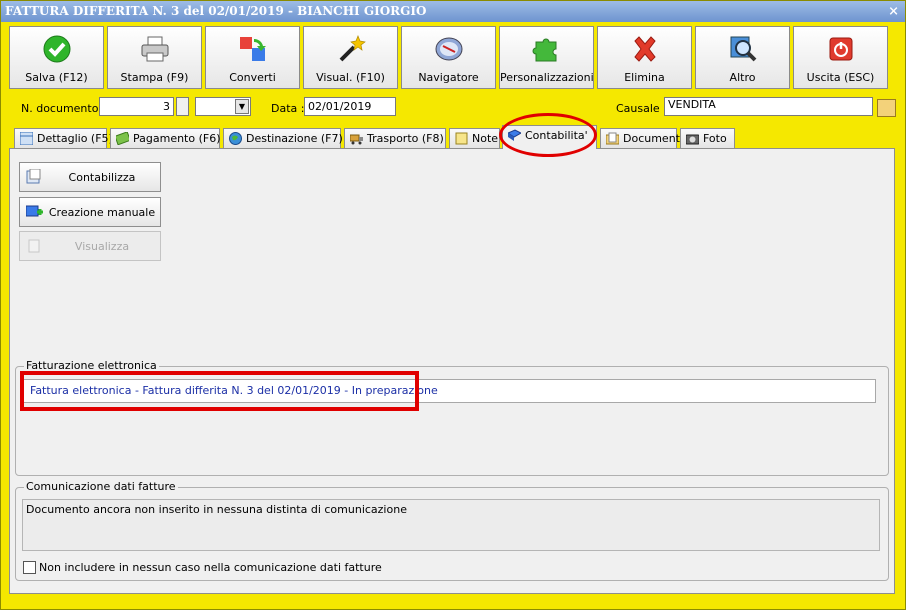 The width and height of the screenshot is (906, 610). I want to click on date-field: 02/01/2019, so click(350, 106).